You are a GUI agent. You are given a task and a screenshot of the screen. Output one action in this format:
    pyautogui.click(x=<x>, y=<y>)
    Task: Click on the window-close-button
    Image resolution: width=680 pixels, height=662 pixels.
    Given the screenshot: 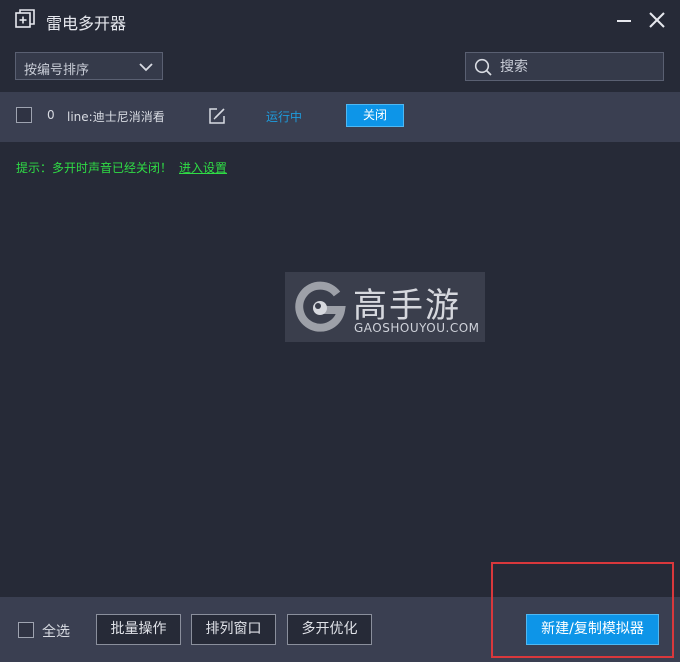 What is the action you would take?
    pyautogui.click(x=657, y=20)
    